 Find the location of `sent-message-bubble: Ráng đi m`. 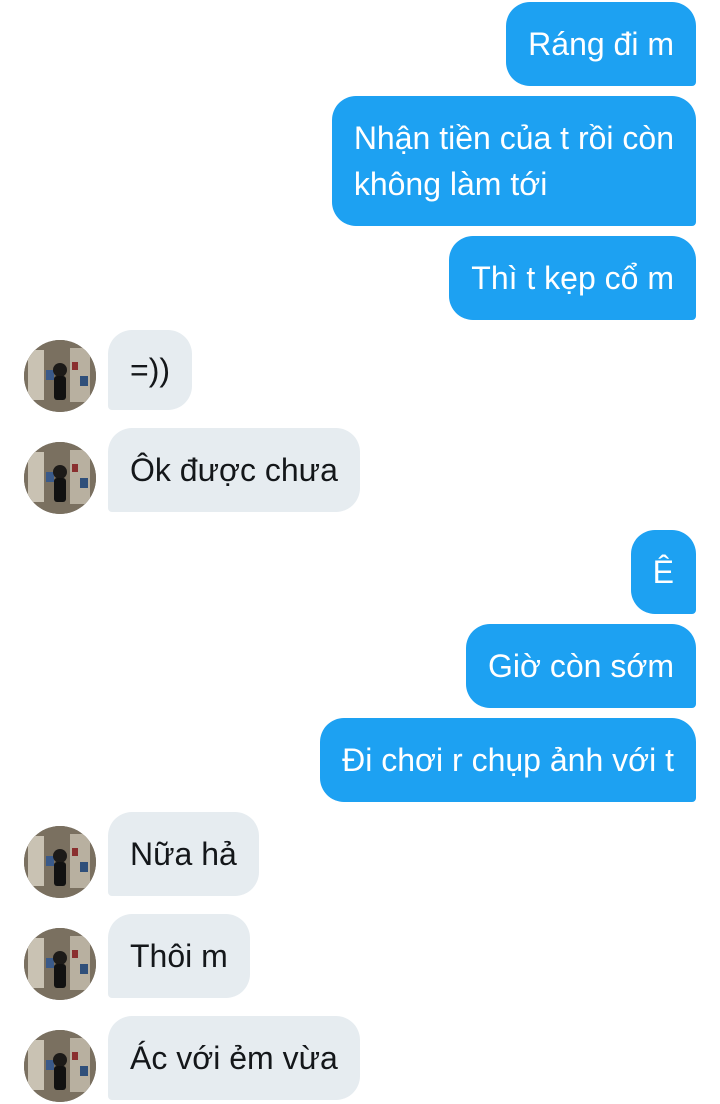

sent-message-bubble: Ráng đi m is located at coordinates (601, 44).